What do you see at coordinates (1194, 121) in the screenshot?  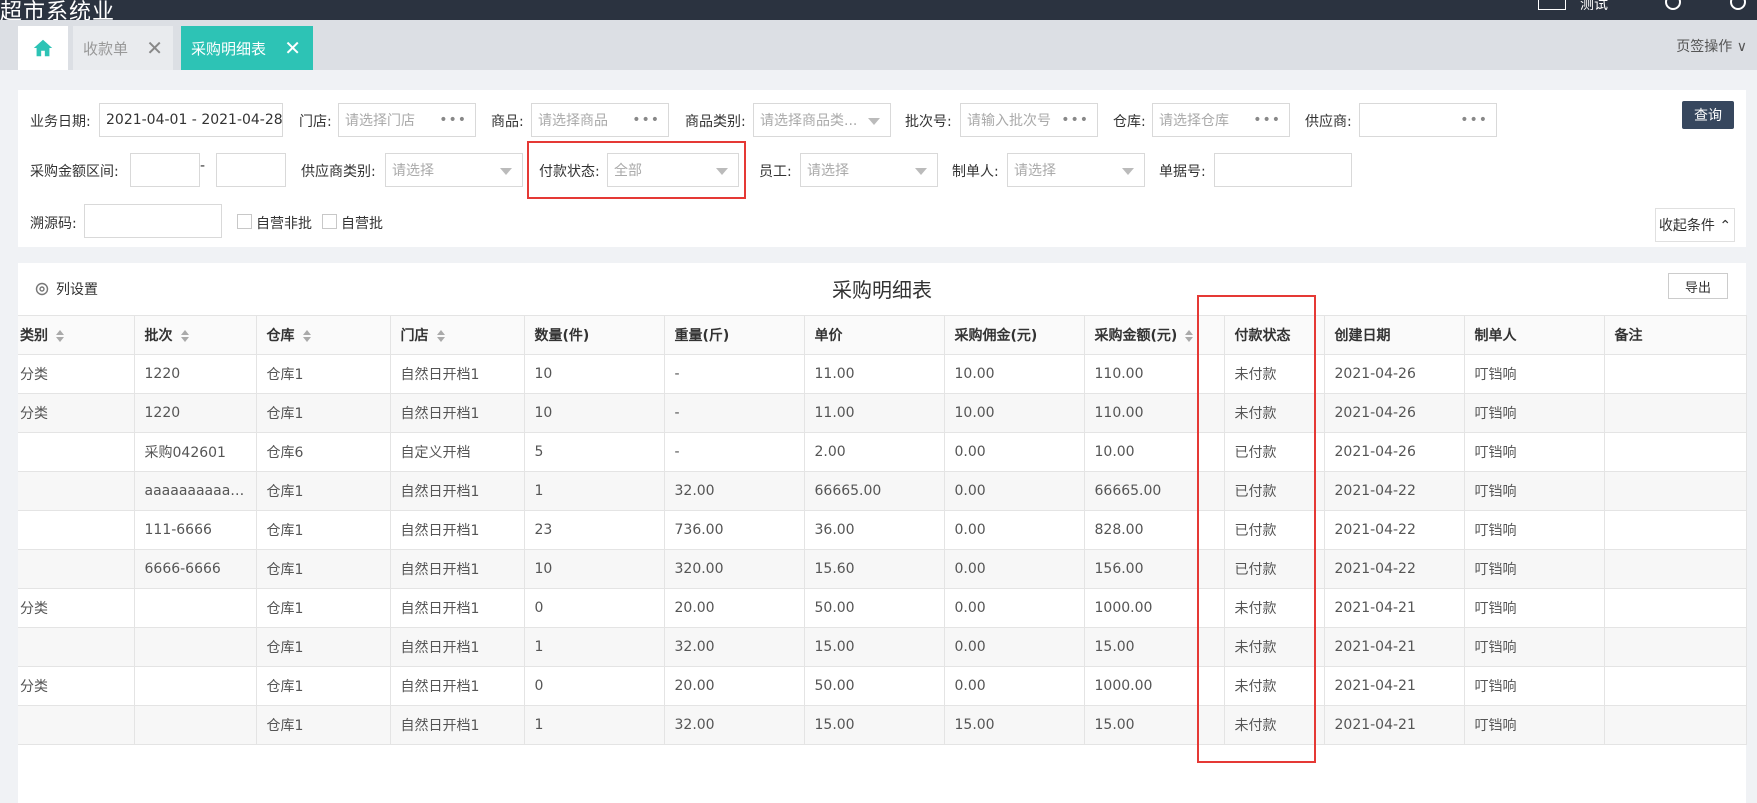 I see `warehouse-placeholder: 请选择仓库` at bounding box center [1194, 121].